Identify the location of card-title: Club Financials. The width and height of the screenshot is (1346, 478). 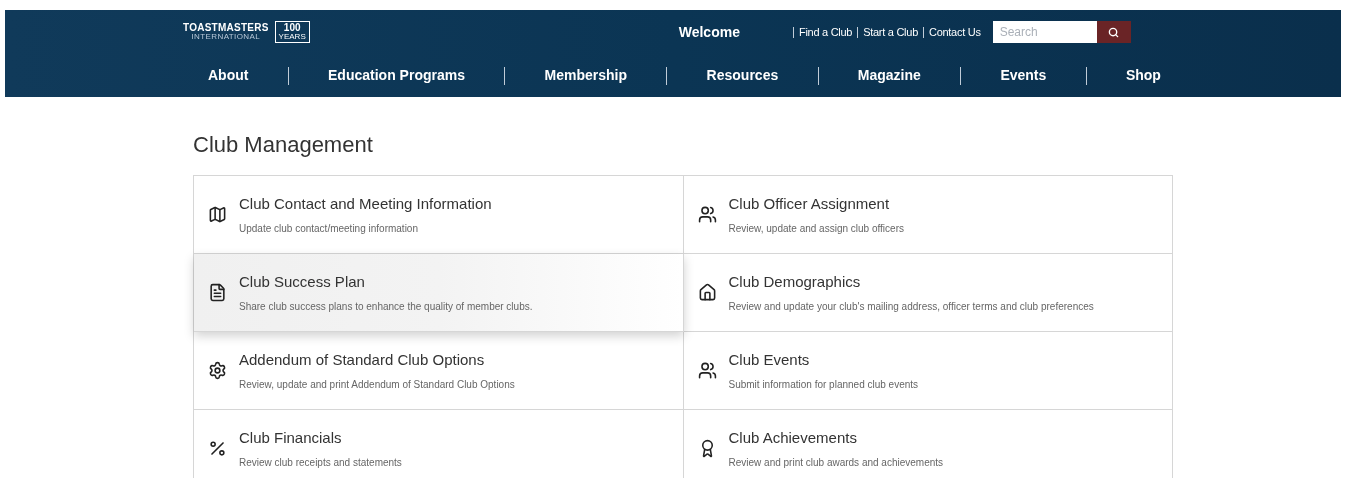
(291, 438).